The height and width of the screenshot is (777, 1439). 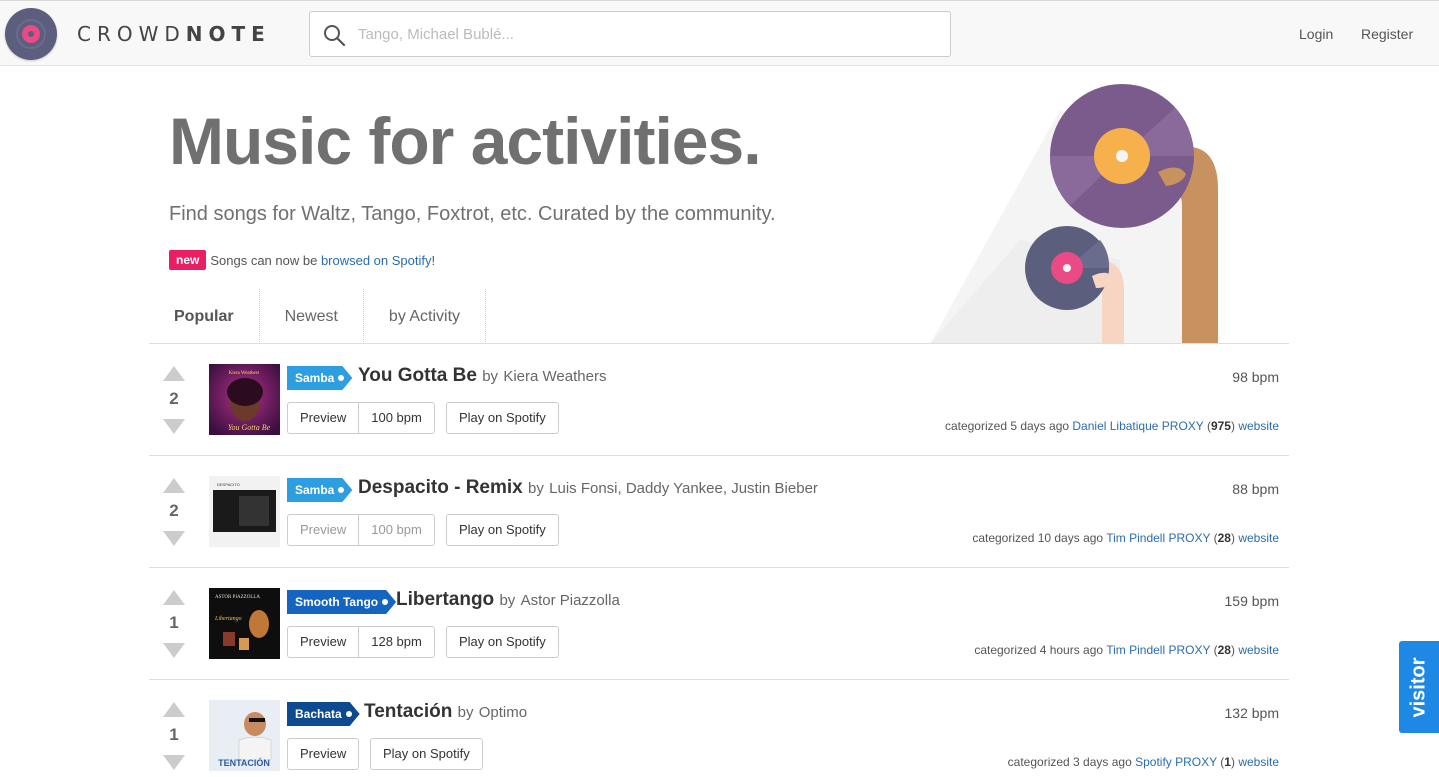 I want to click on user-count: 975, so click(x=1220, y=426).